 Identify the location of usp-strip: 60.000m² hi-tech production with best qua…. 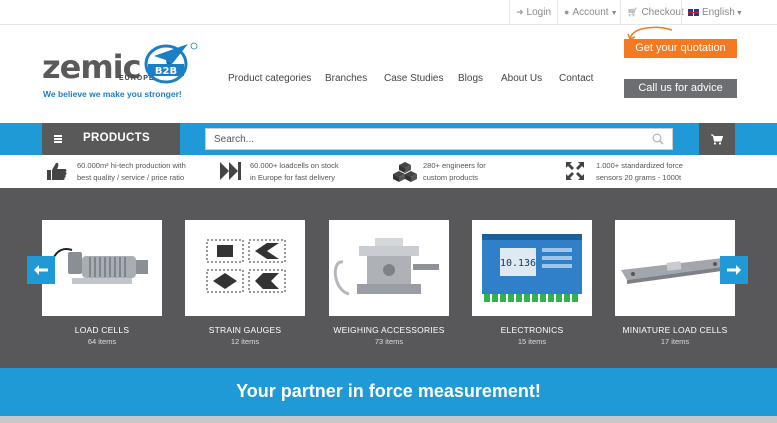
(388, 172).